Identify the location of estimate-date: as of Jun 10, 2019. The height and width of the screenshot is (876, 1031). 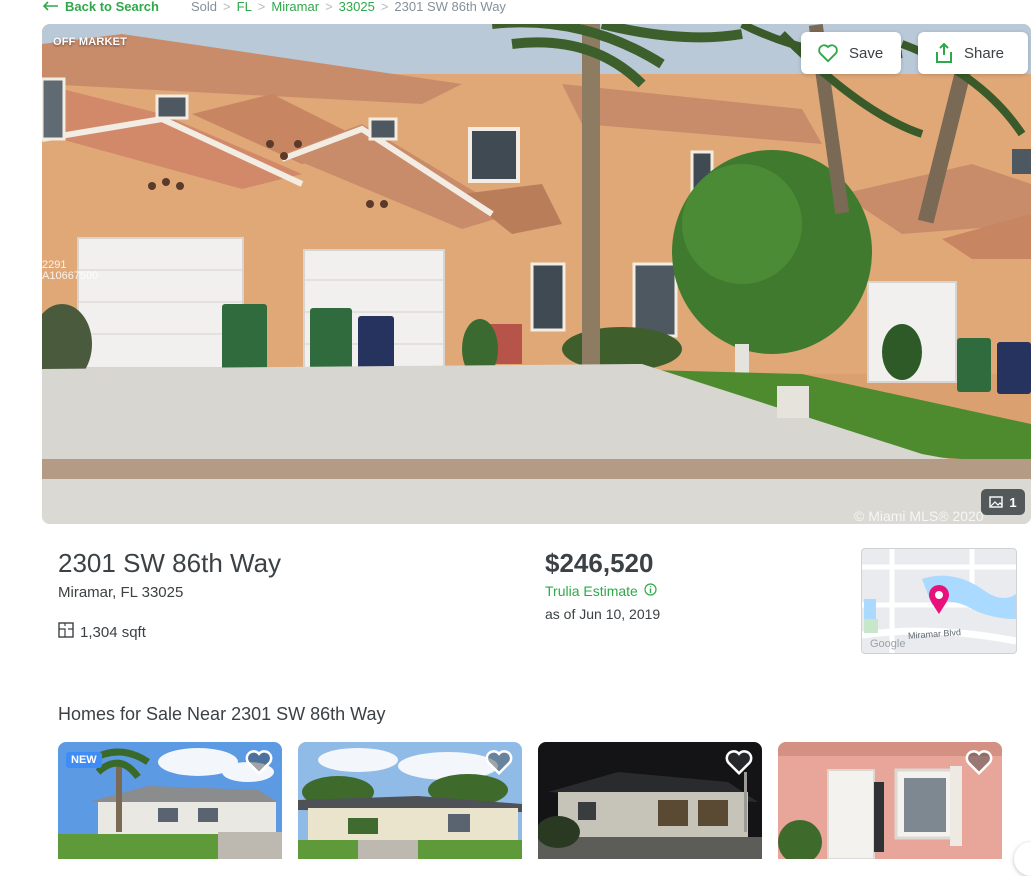
(603, 614).